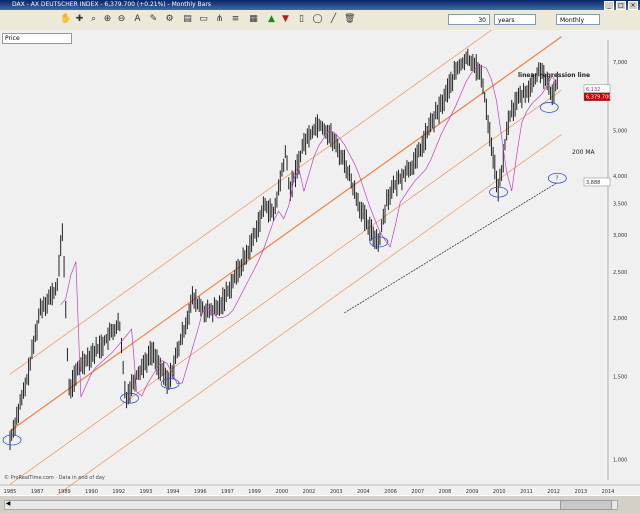 Image resolution: width=640 pixels, height=513 pixels. Describe the element at coordinates (578, 19) in the screenshot. I see `interval-select: Monthly` at that location.